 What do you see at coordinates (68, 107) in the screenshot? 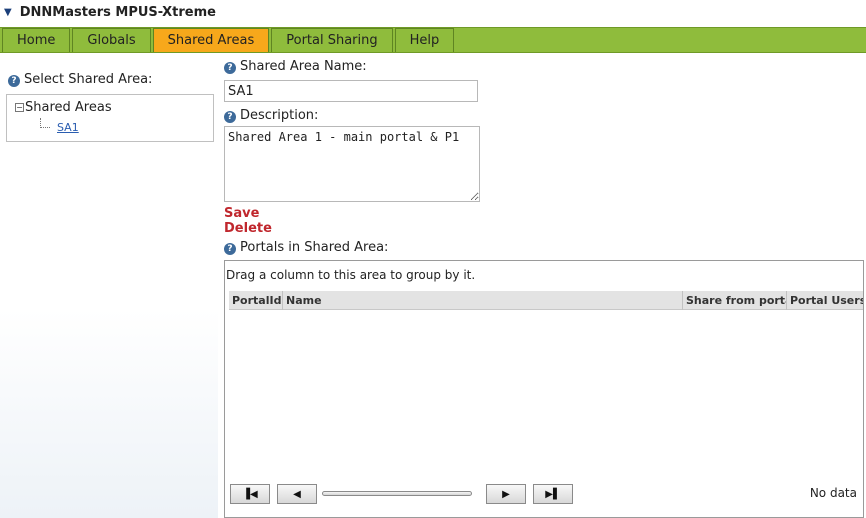
I see `tree-root-label: Shared Areas` at bounding box center [68, 107].